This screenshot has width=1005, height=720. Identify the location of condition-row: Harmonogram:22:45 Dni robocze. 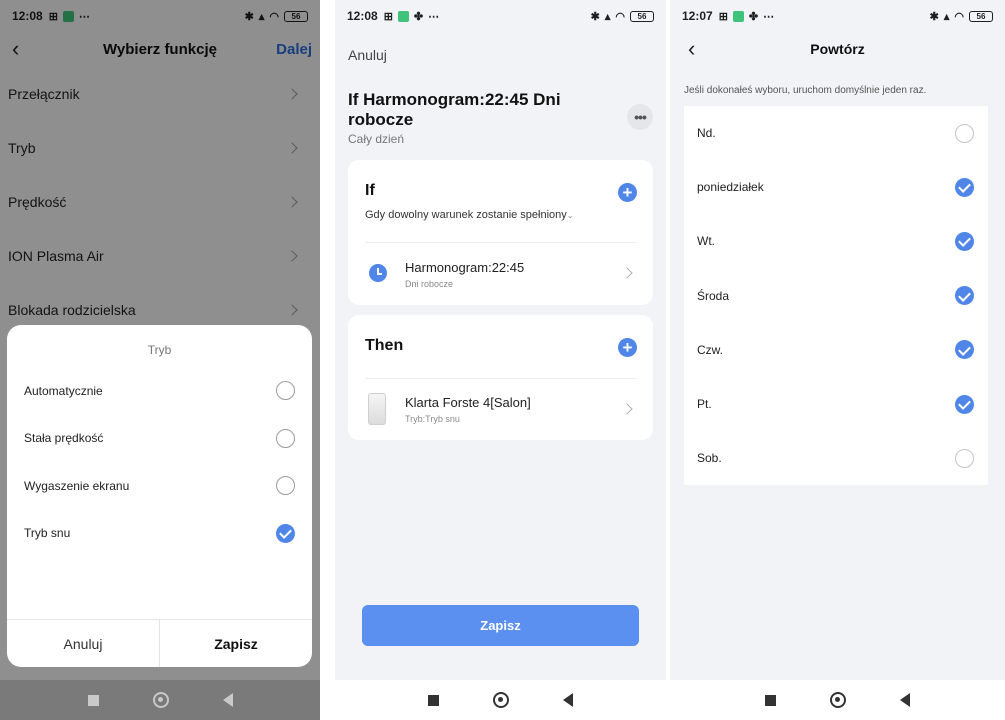
(500, 273).